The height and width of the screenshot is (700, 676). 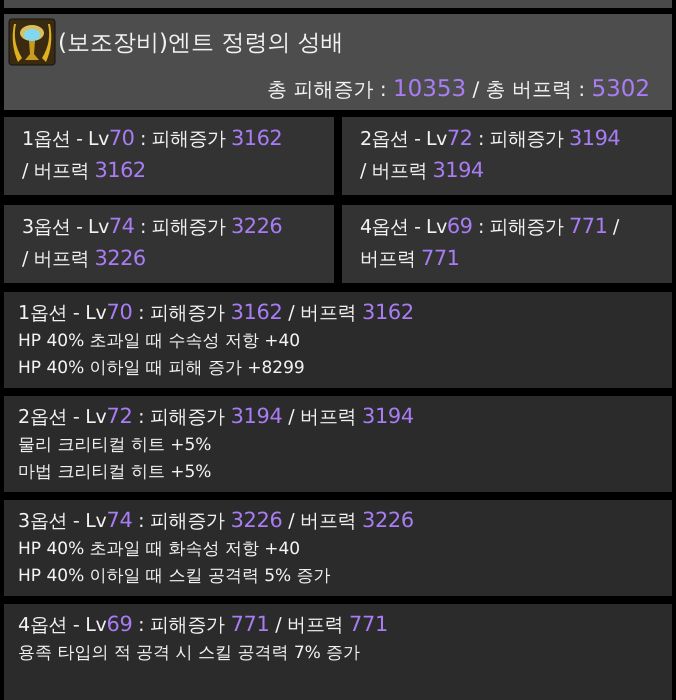 What do you see at coordinates (32, 42) in the screenshot?
I see `chalice-icon` at bounding box center [32, 42].